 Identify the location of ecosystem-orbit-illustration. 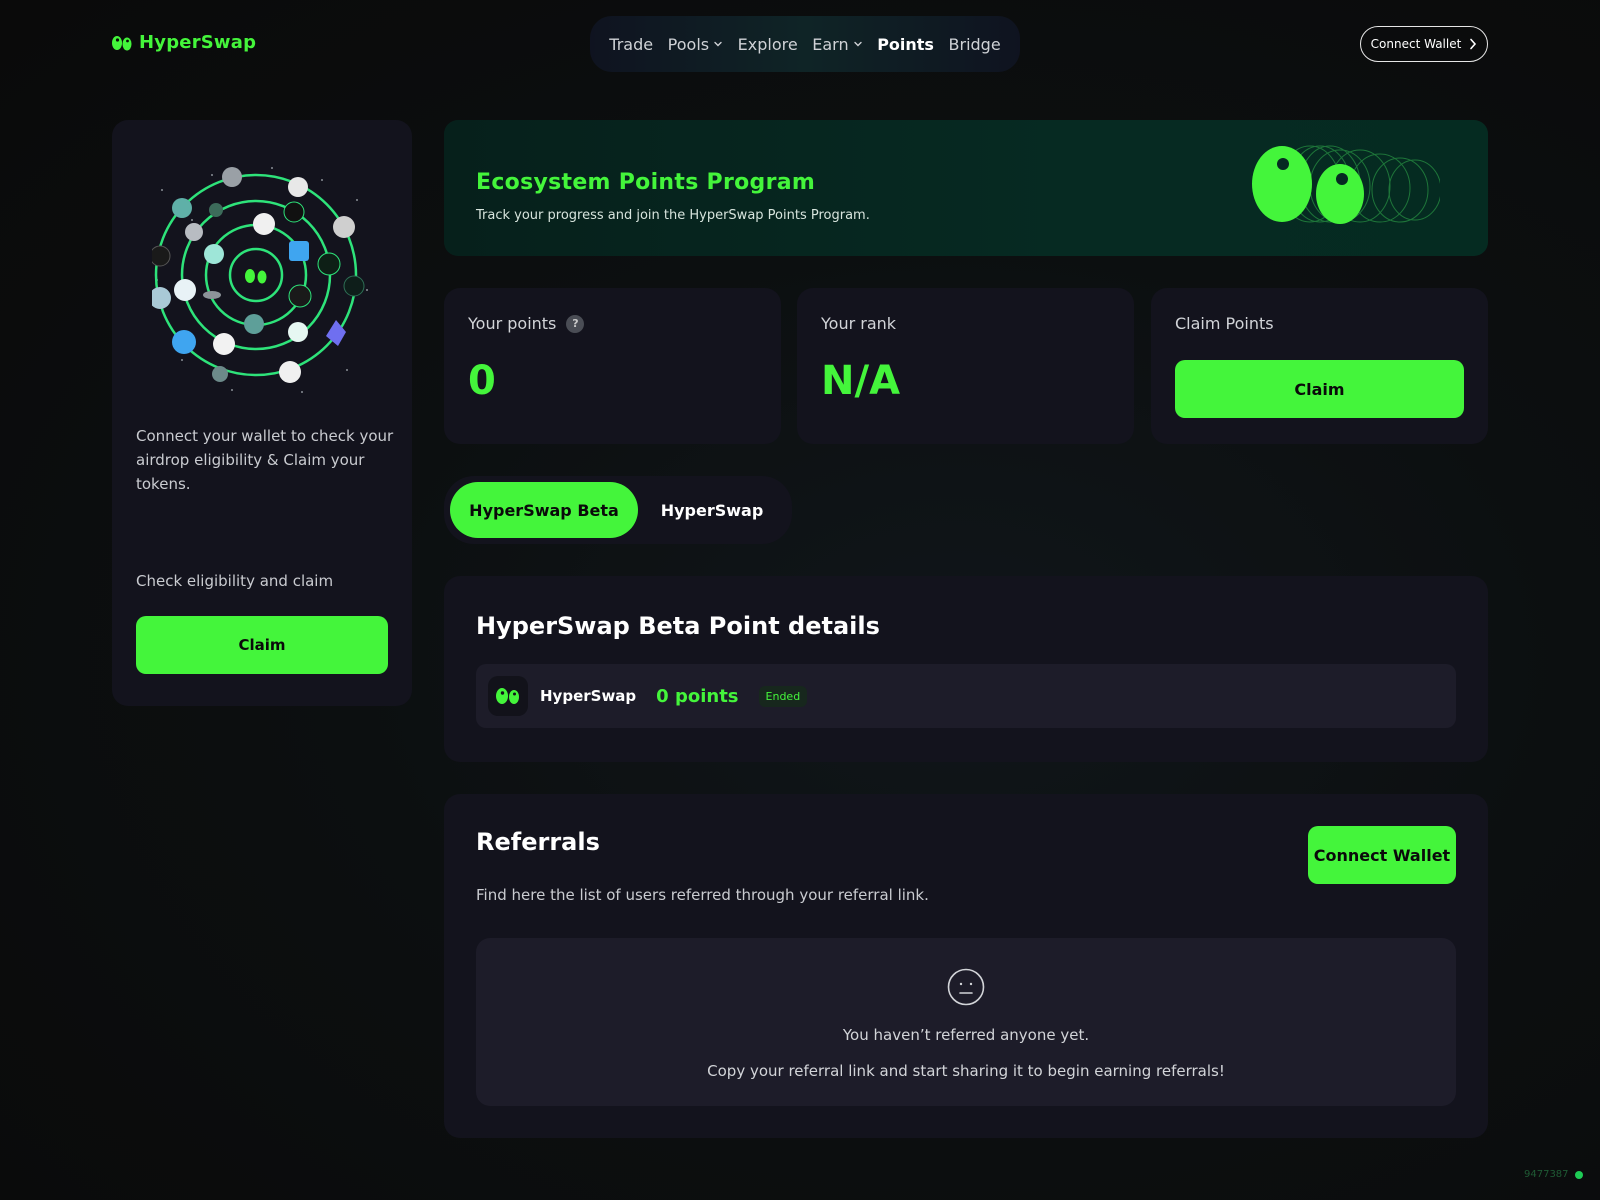
(260, 280).